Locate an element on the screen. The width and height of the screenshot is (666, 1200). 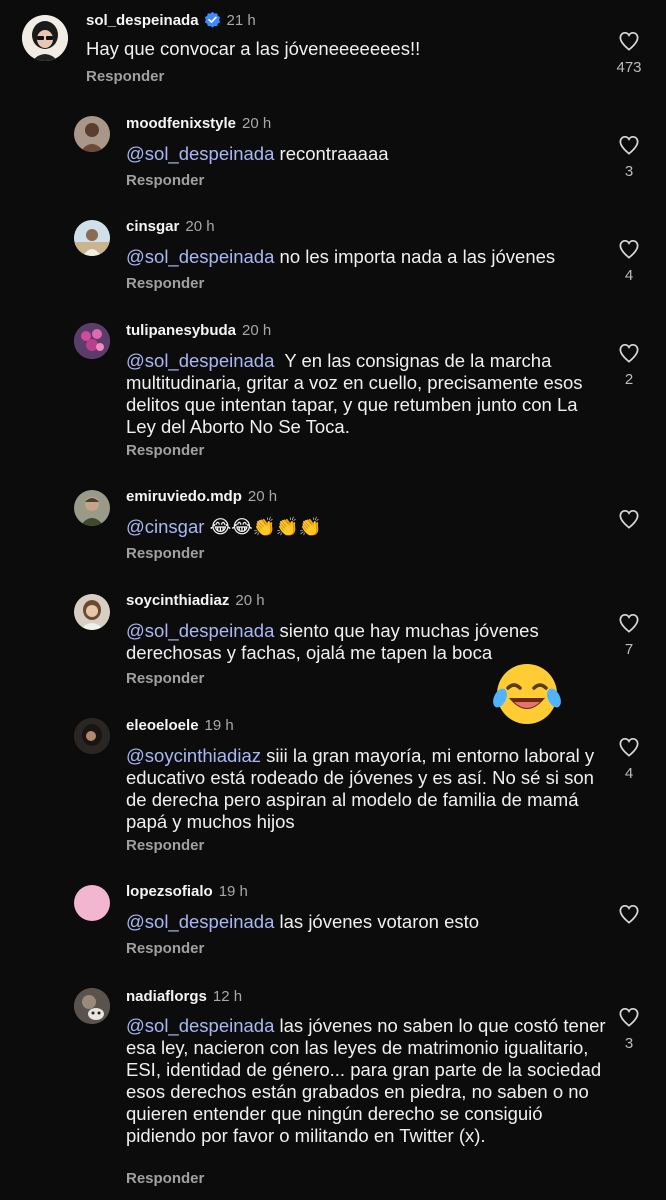
username: tulipanesybuda 20 h is located at coordinates (198, 330).